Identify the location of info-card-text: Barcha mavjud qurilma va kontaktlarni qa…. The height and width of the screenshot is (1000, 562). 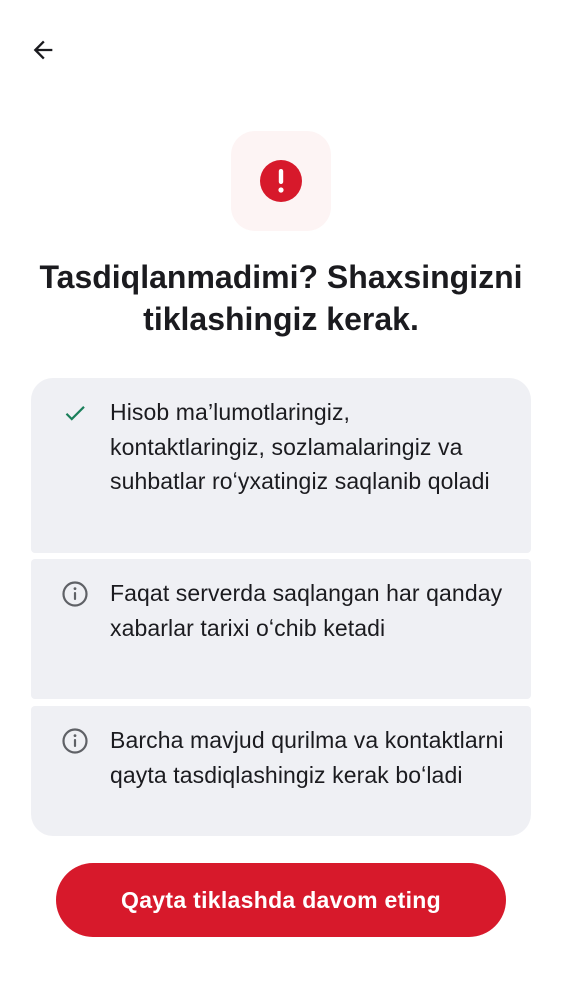
(307, 757).